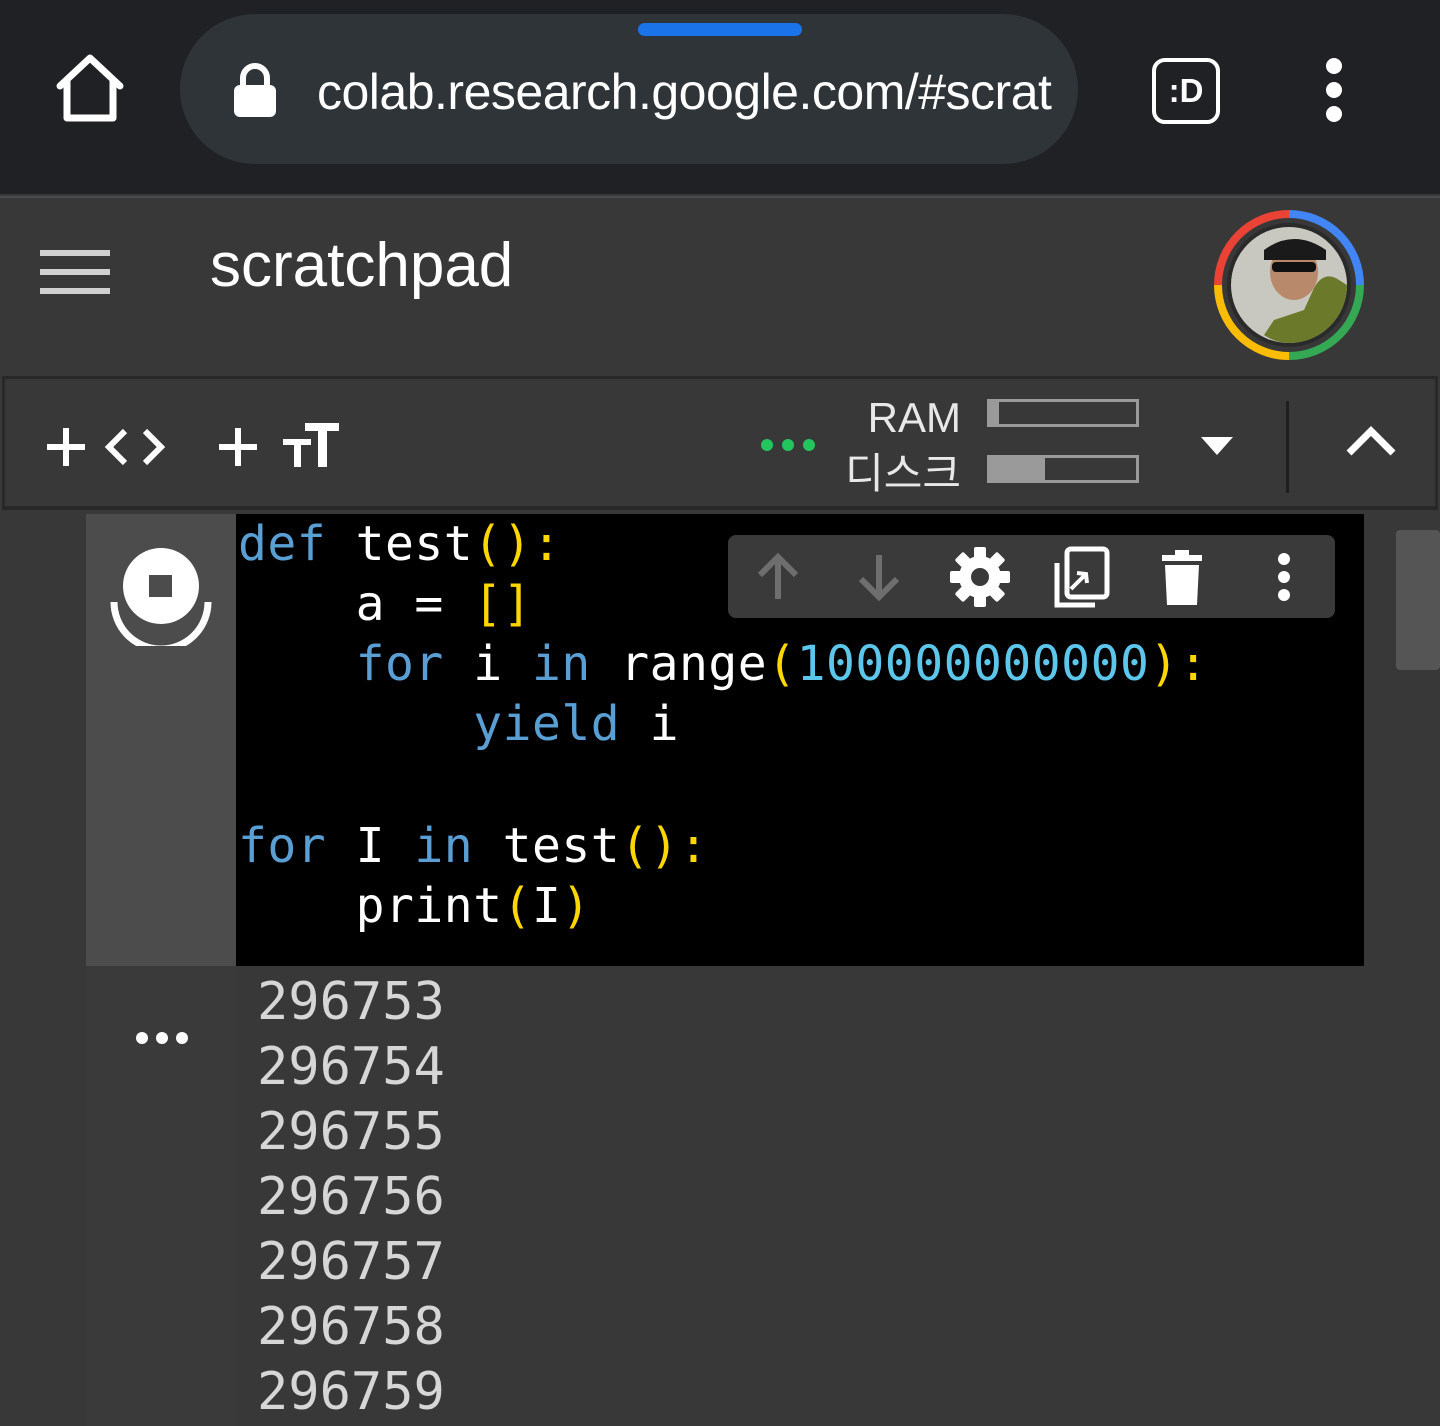  I want to click on code-line: def test():, so click(400, 544).